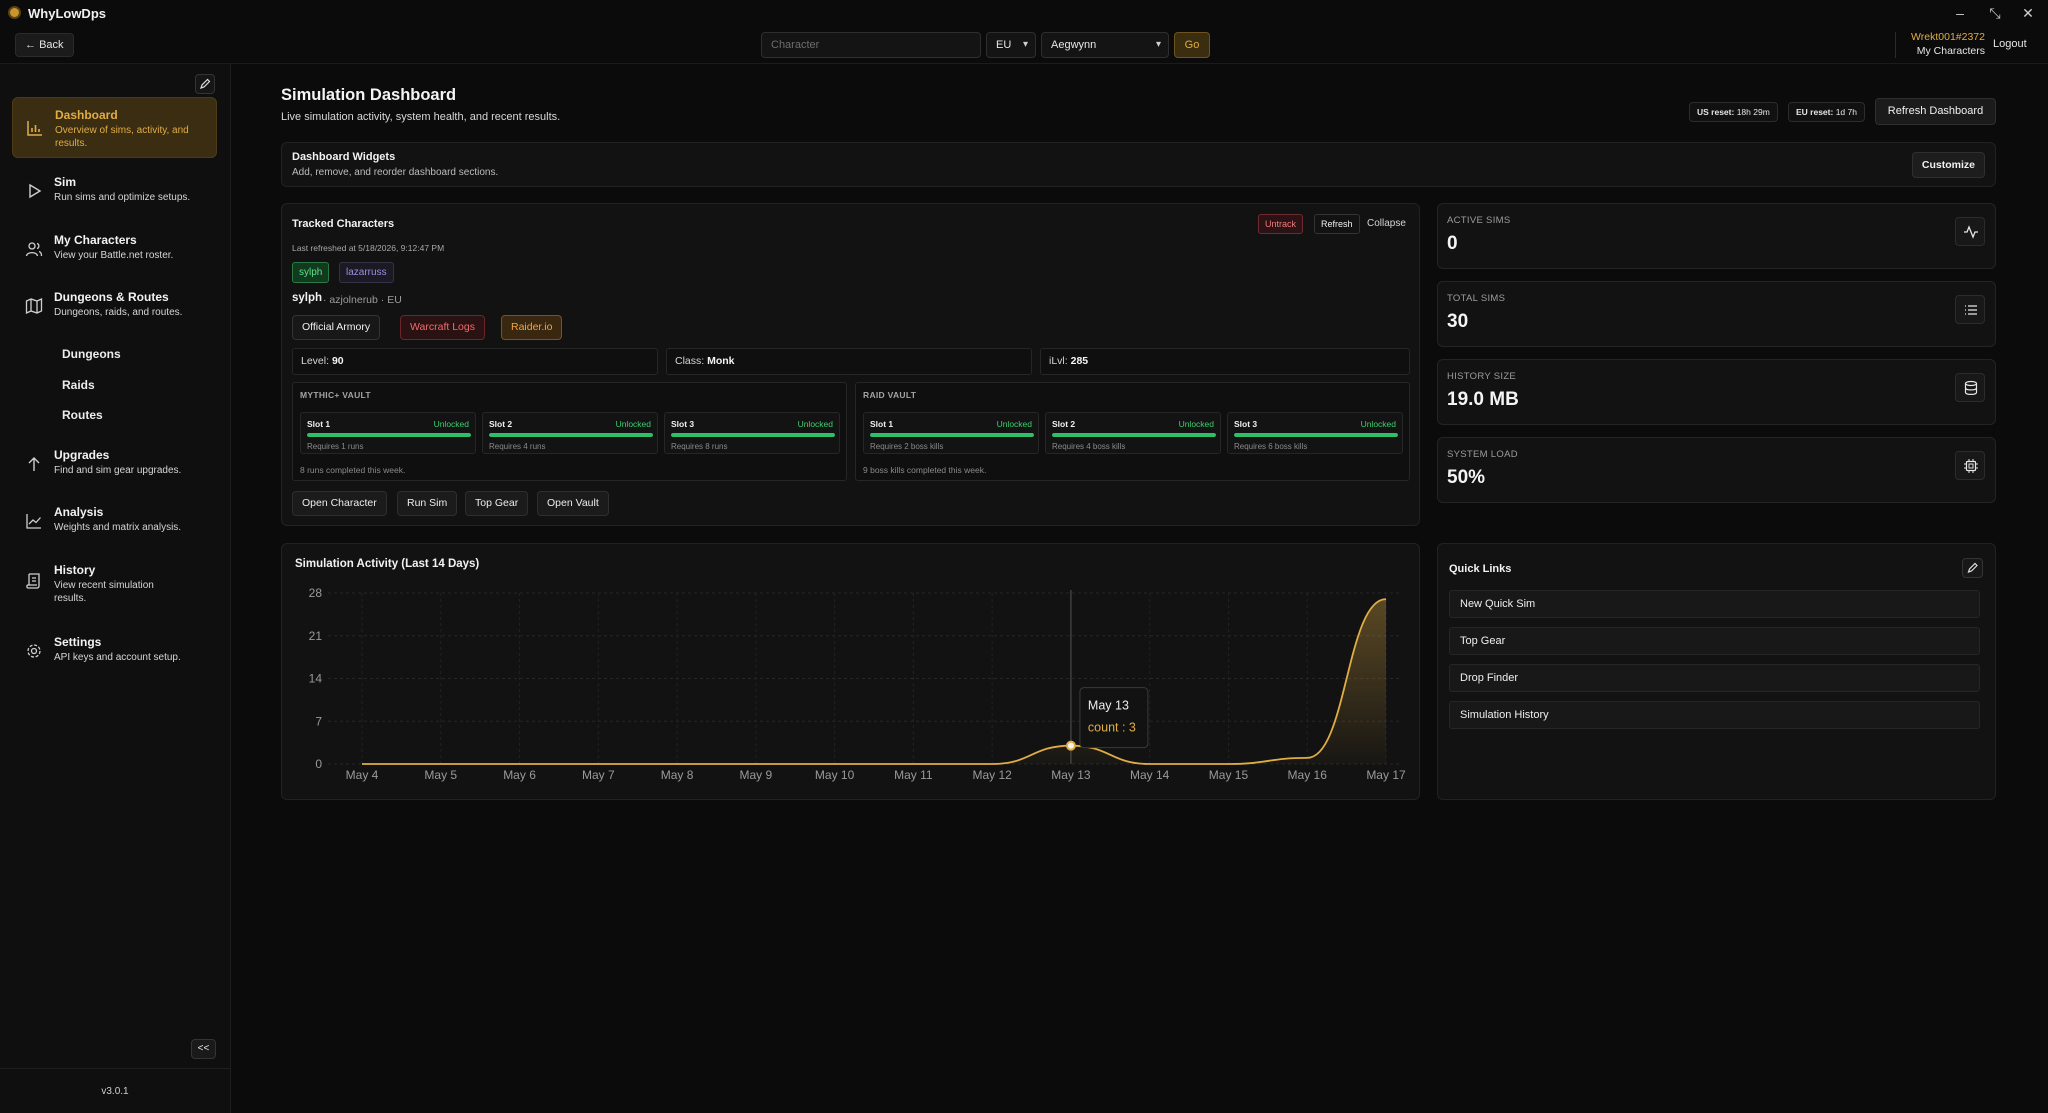 Image resolution: width=2048 pixels, height=1113 pixels. What do you see at coordinates (835, 775) in the screenshot?
I see `x-tick-label: May 10` at bounding box center [835, 775].